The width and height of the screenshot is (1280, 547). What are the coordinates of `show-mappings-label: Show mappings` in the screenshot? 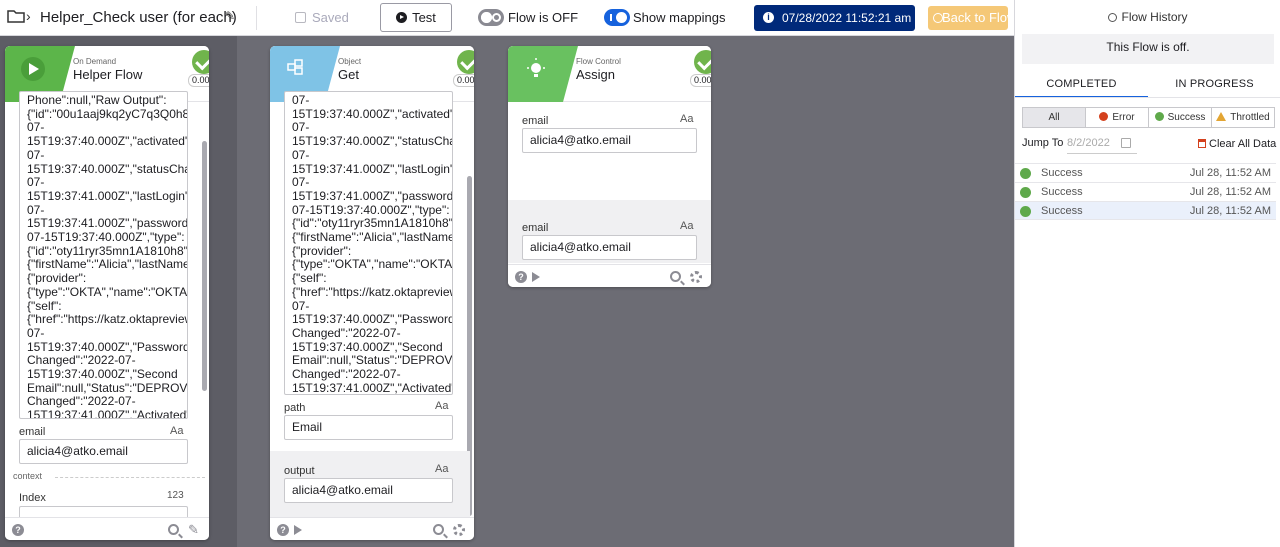 It's located at (679, 17).